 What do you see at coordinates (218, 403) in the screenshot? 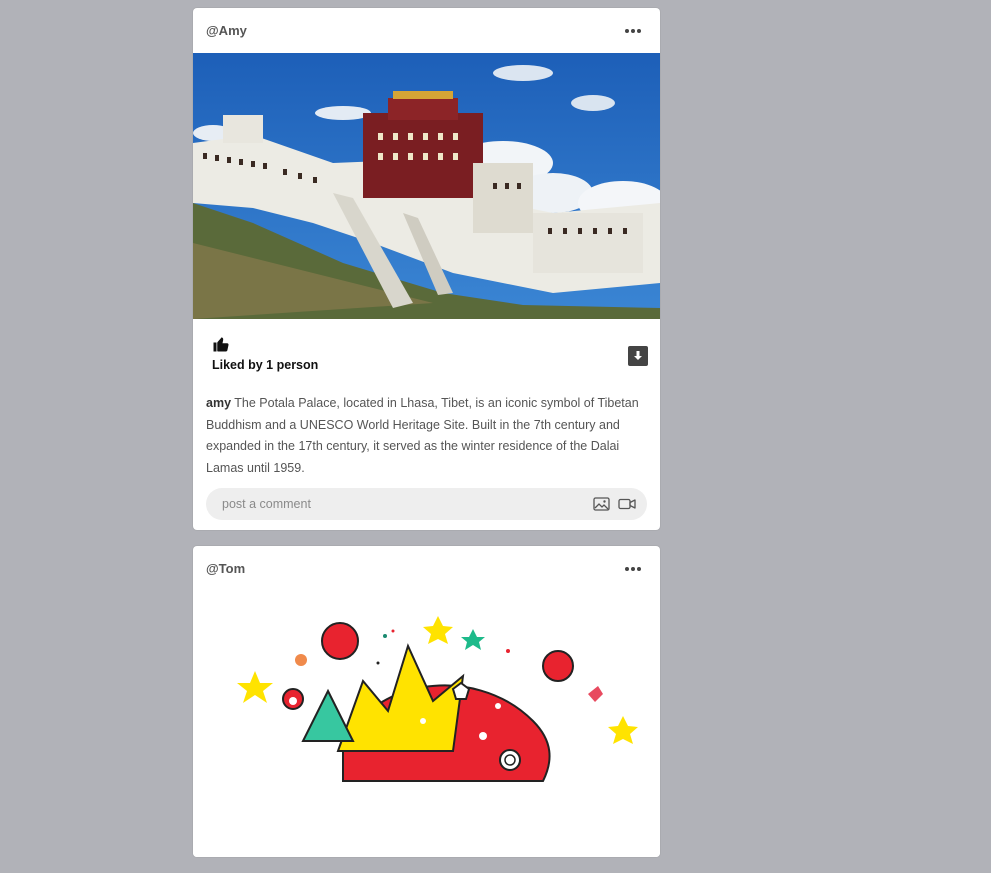
I see `caption-author: amy` at bounding box center [218, 403].